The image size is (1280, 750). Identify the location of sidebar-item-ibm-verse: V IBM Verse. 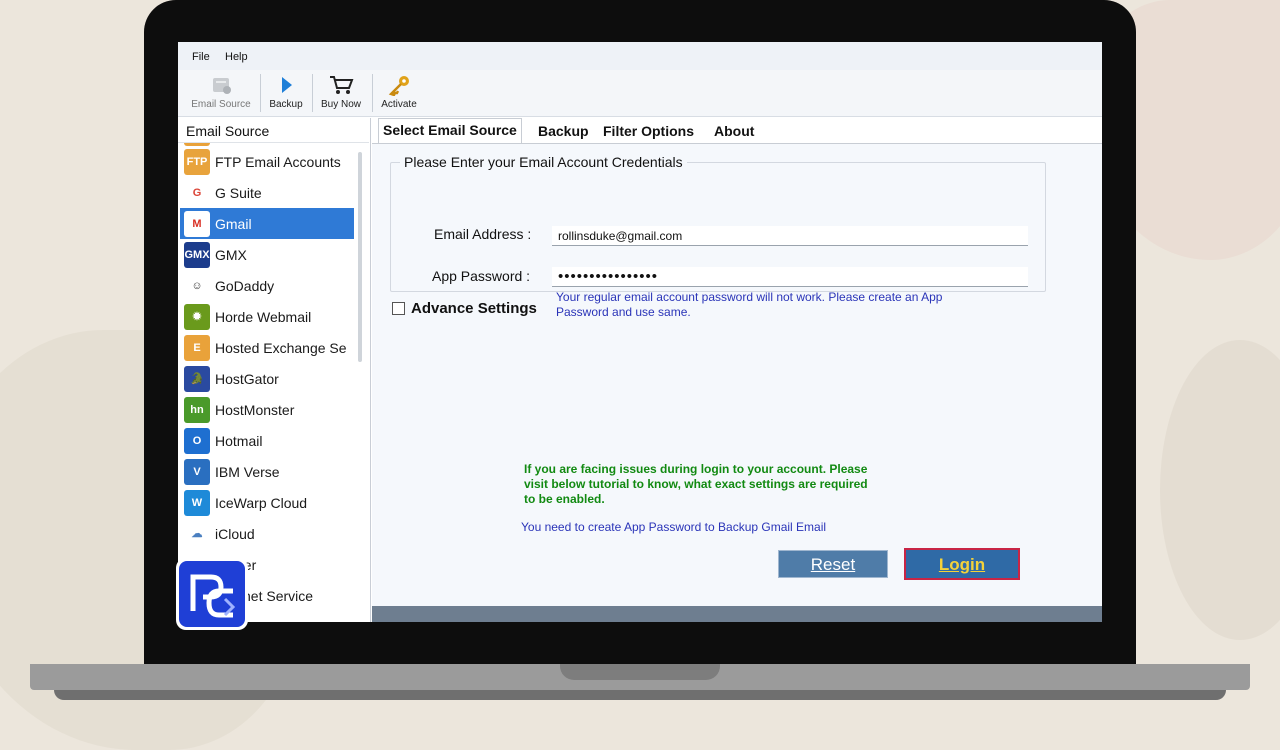
(267, 471).